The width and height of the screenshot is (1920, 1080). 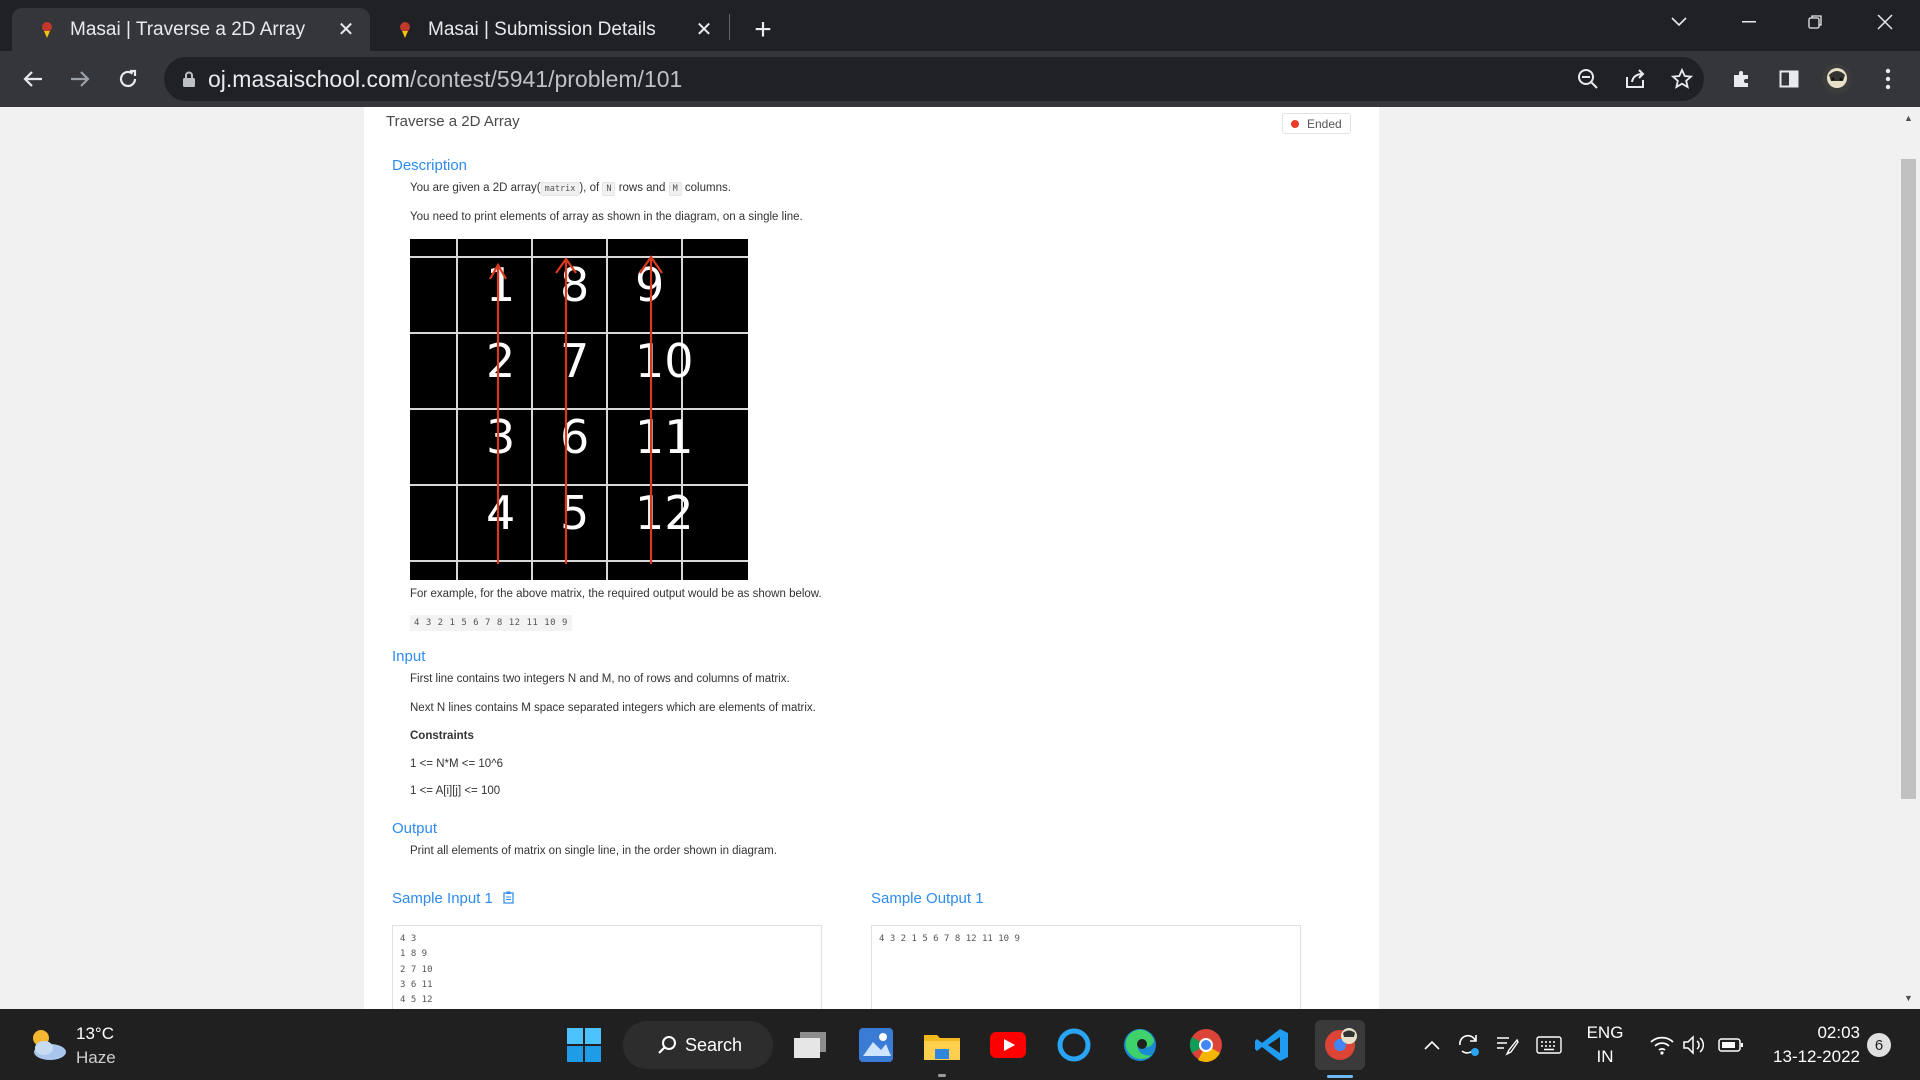 What do you see at coordinates (1074, 1045) in the screenshot?
I see `cortana-ring-icon` at bounding box center [1074, 1045].